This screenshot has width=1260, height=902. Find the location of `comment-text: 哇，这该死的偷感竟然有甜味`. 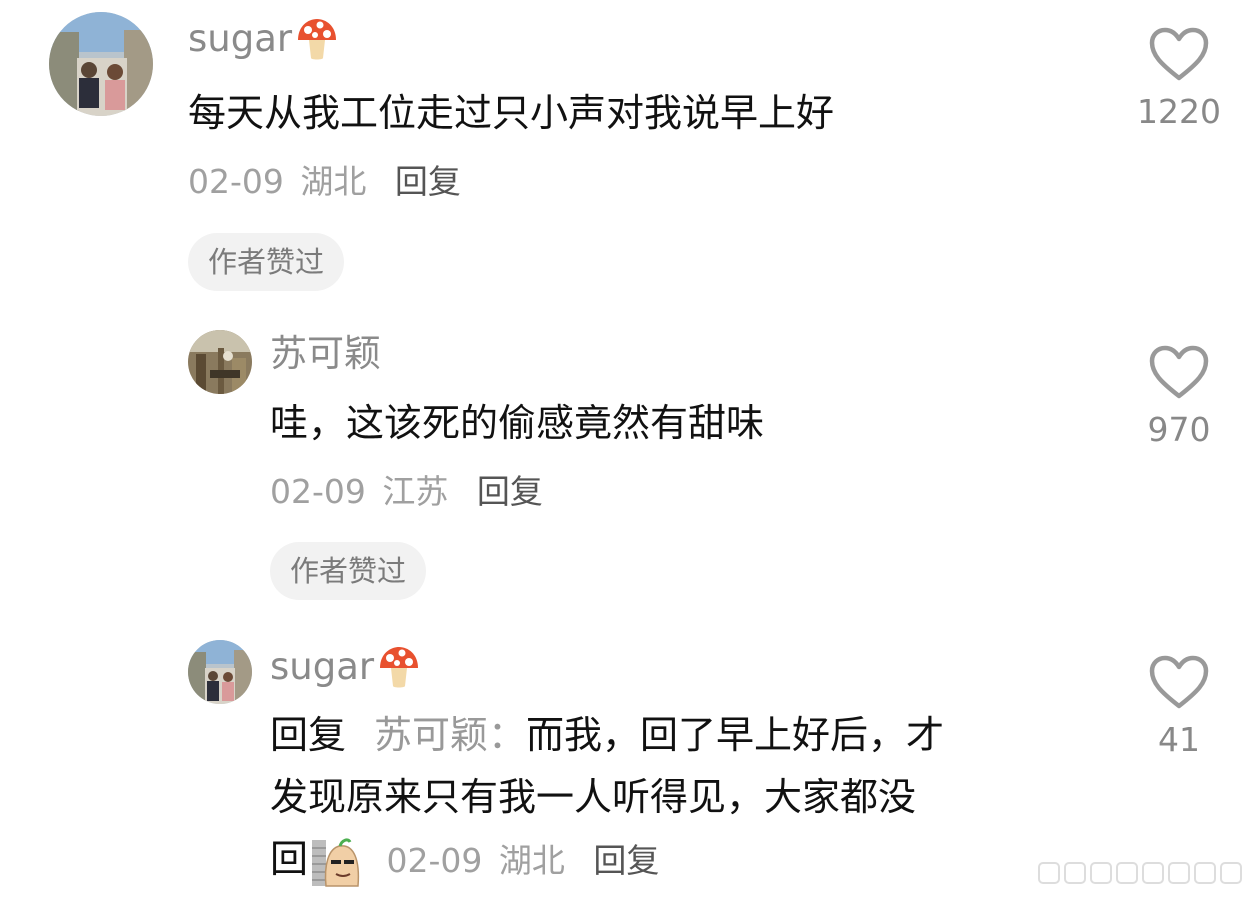

comment-text: 哇，这该死的偷感竟然有甜味 is located at coordinates (517, 423).